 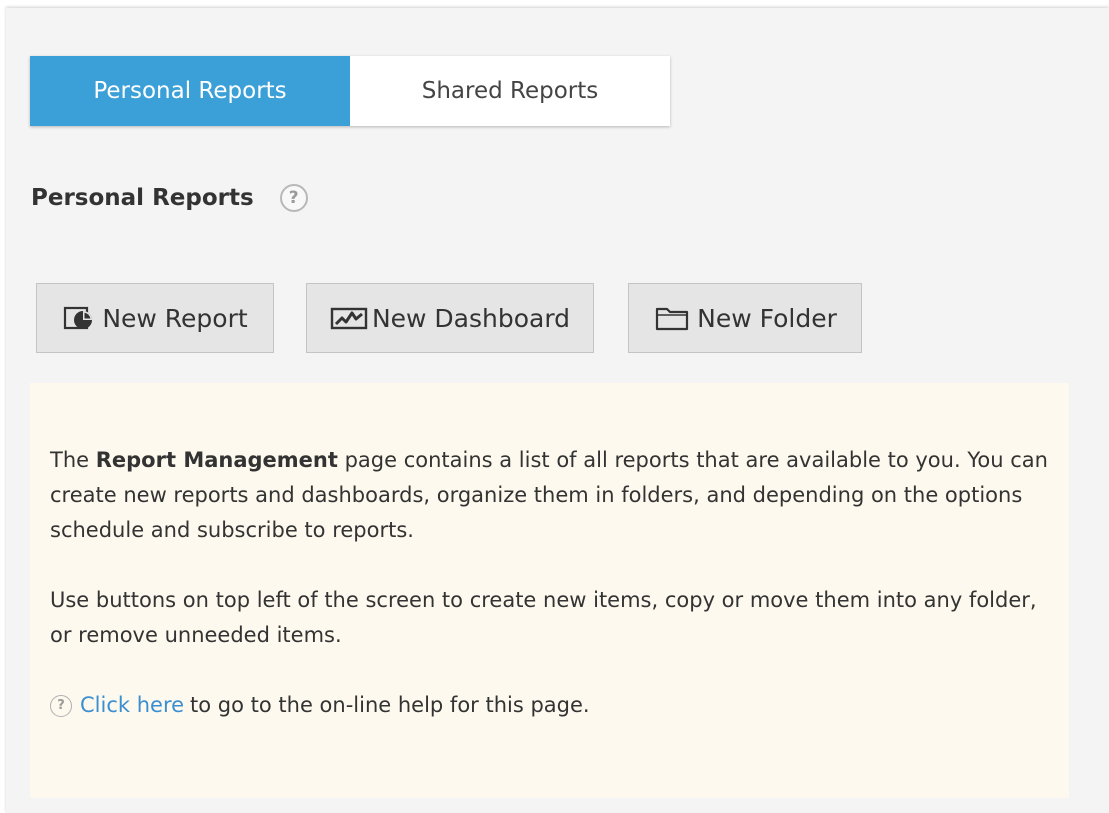 What do you see at coordinates (190, 91) in the screenshot?
I see `tab-personal-reports: Personal Reports` at bounding box center [190, 91].